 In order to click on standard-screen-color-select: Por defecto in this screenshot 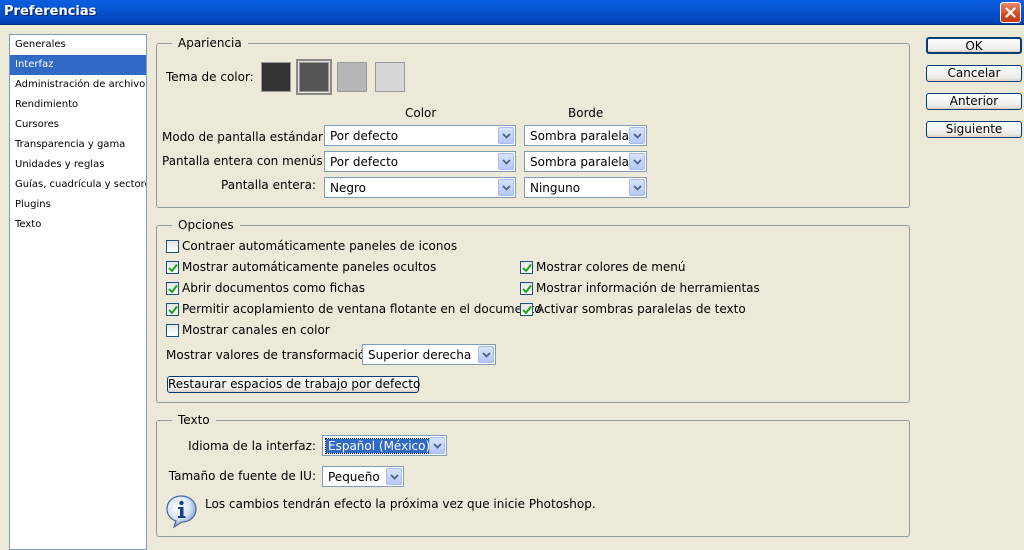, I will do `click(420, 135)`.